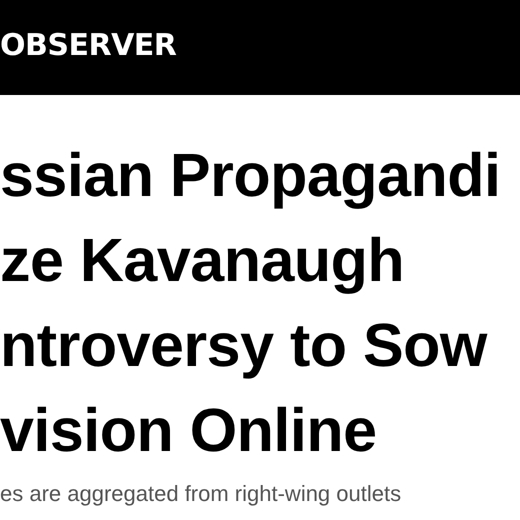 This screenshot has width=520, height=520. Describe the element at coordinates (201, 494) in the screenshot. I see `article-summary: es are aggregated from right-wing outlets` at that location.